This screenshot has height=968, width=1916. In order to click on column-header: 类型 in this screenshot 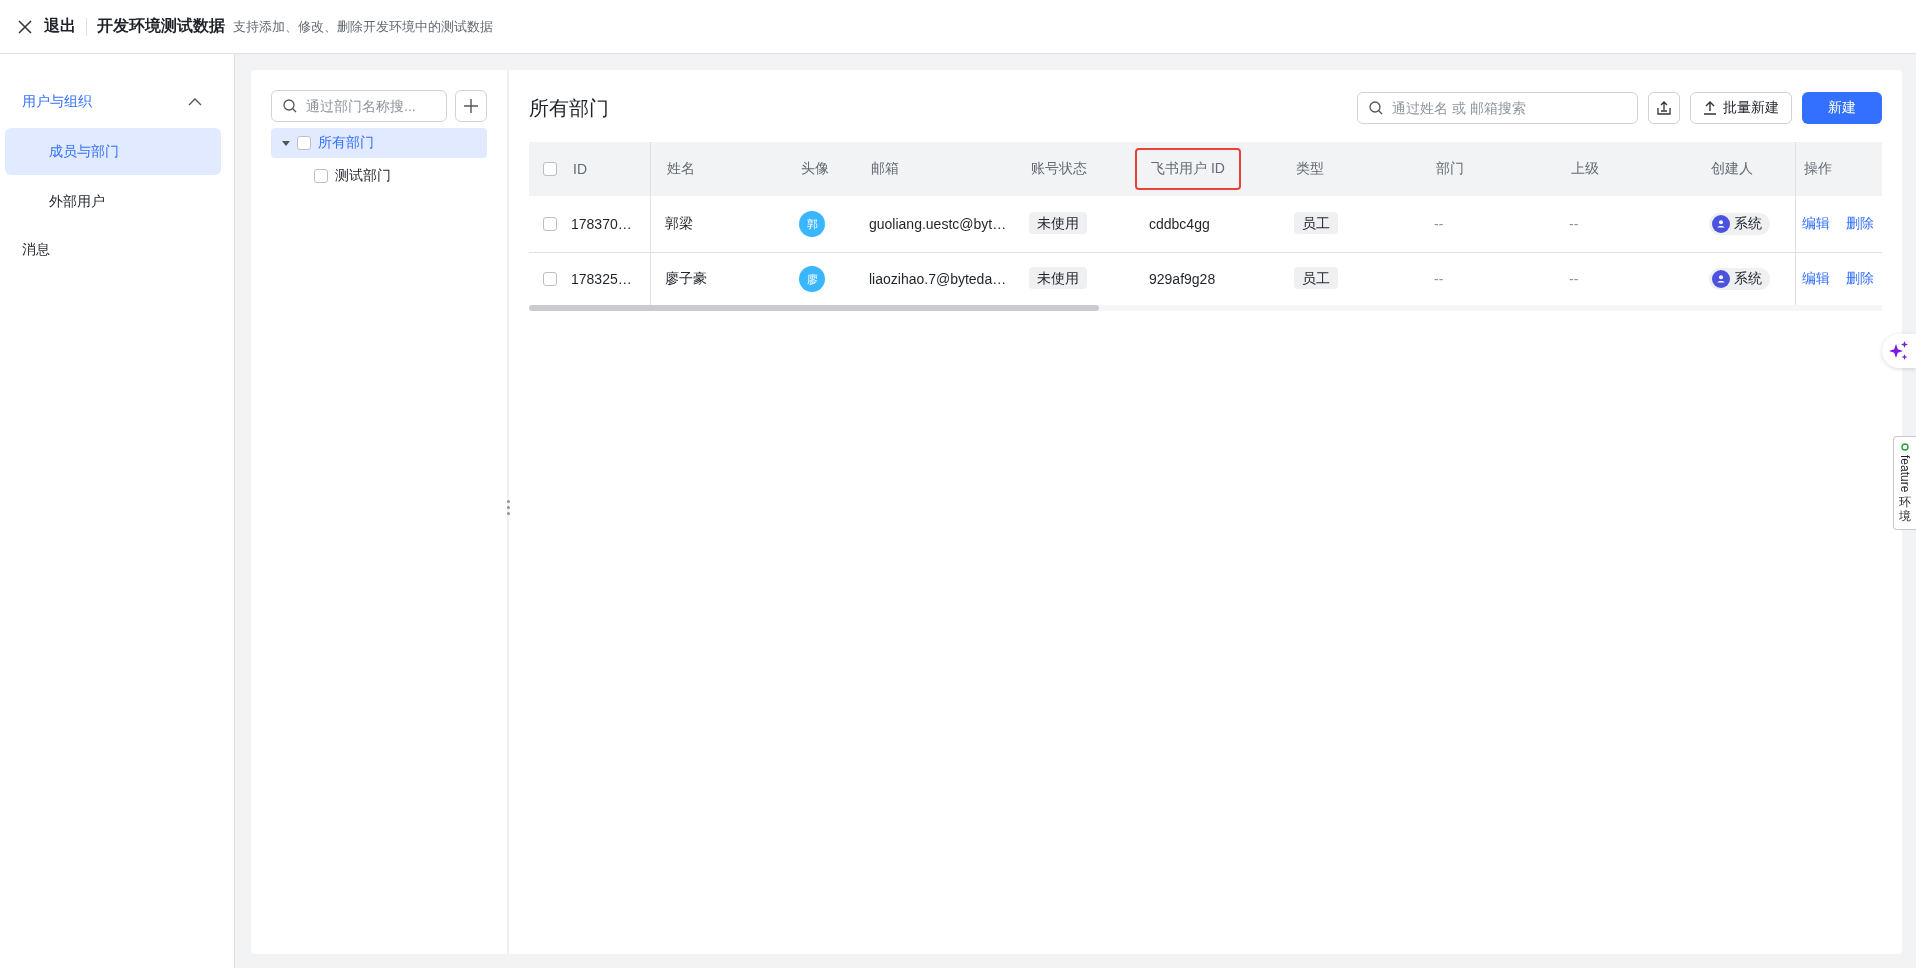, I will do `click(1310, 168)`.